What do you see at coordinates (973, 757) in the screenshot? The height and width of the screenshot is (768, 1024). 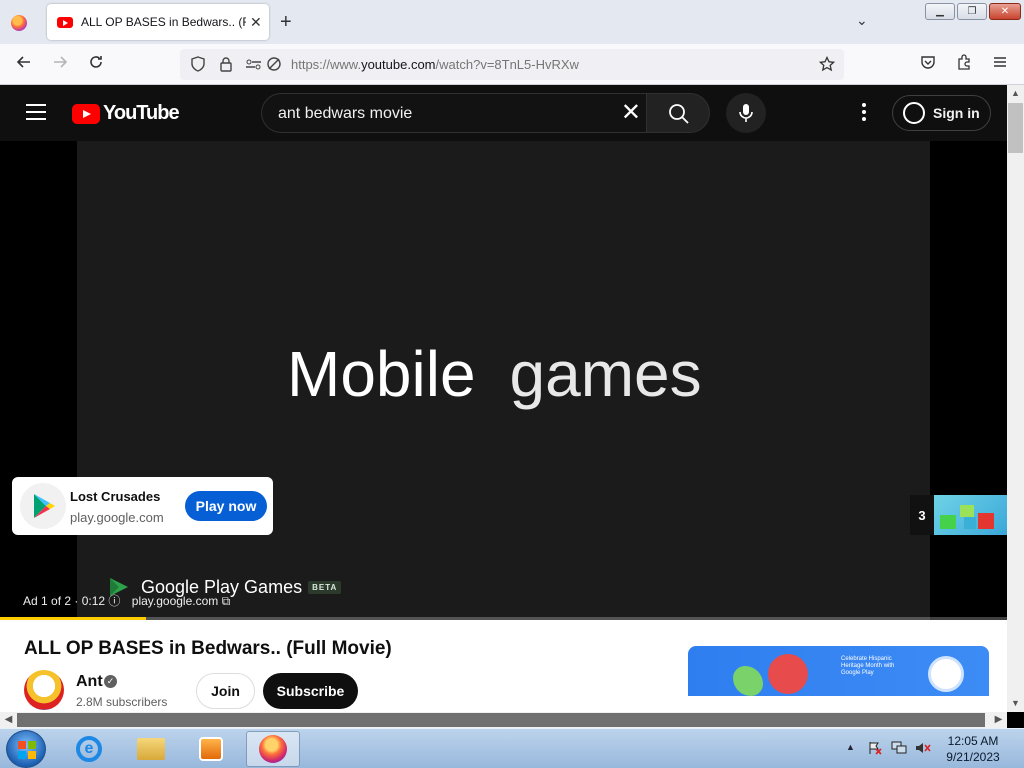 I see `clock-date: 9/21/2023` at bounding box center [973, 757].